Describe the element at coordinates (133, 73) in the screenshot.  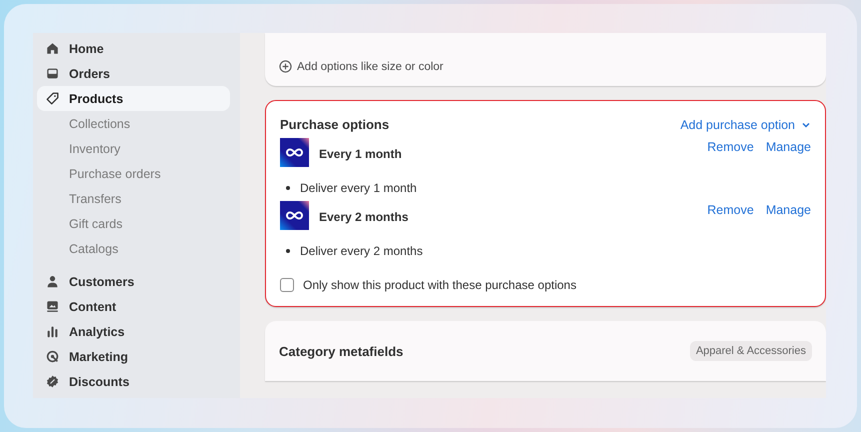
I see `nav-item: Orders` at that location.